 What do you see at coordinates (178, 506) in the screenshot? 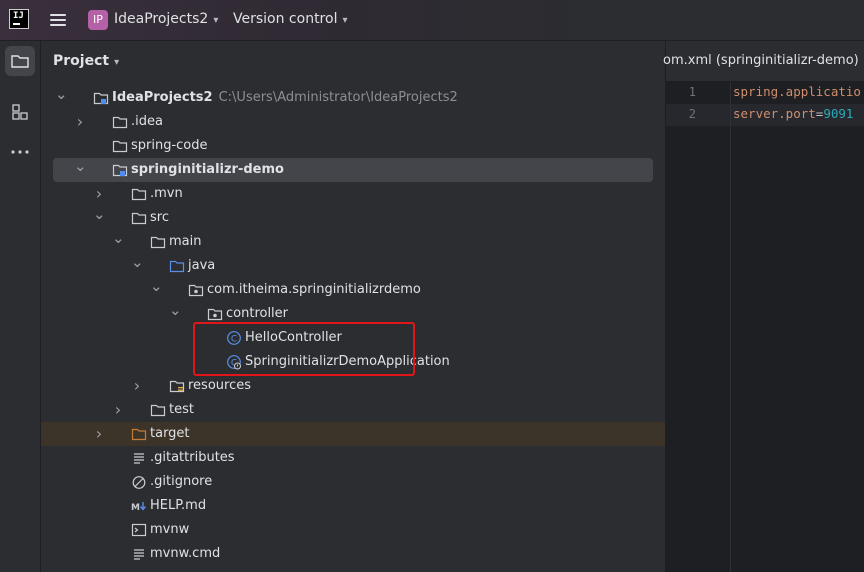
I see `tree-node-label: HELP.md` at bounding box center [178, 506].